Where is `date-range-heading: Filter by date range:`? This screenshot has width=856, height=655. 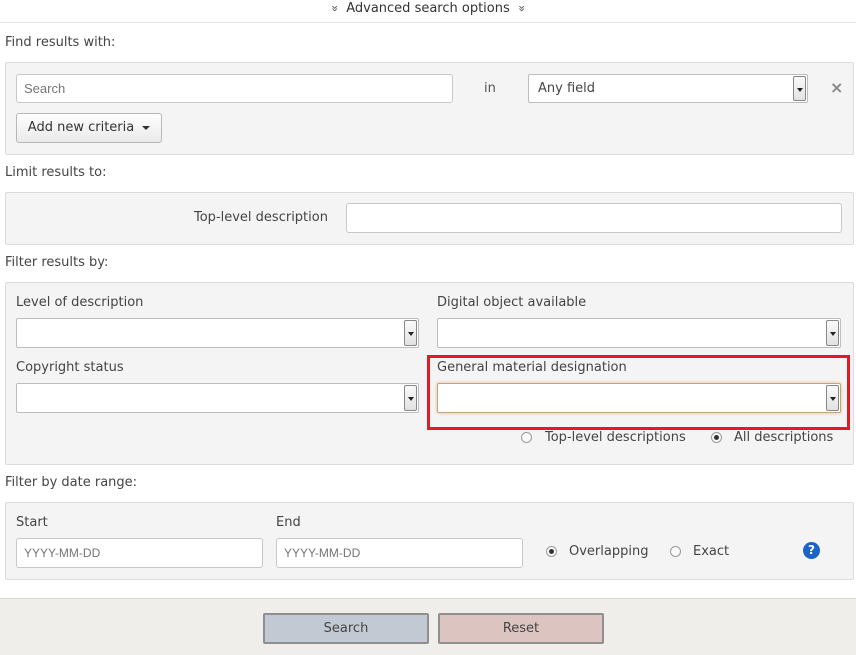 date-range-heading: Filter by date range: is located at coordinates (71, 482).